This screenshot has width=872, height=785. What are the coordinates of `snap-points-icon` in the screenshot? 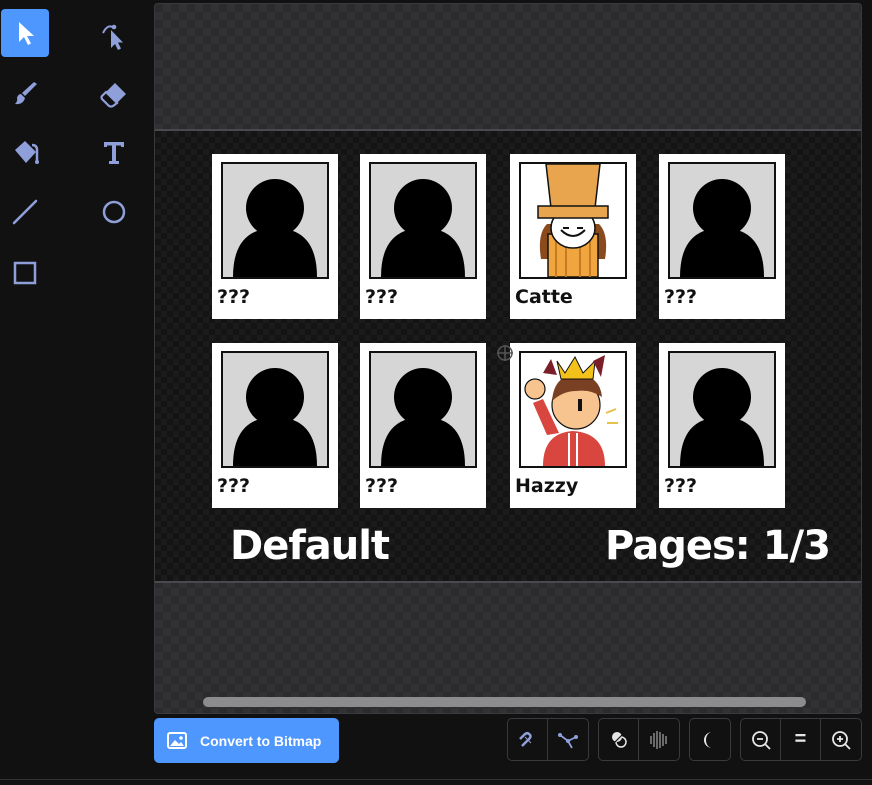 It's located at (567, 740).